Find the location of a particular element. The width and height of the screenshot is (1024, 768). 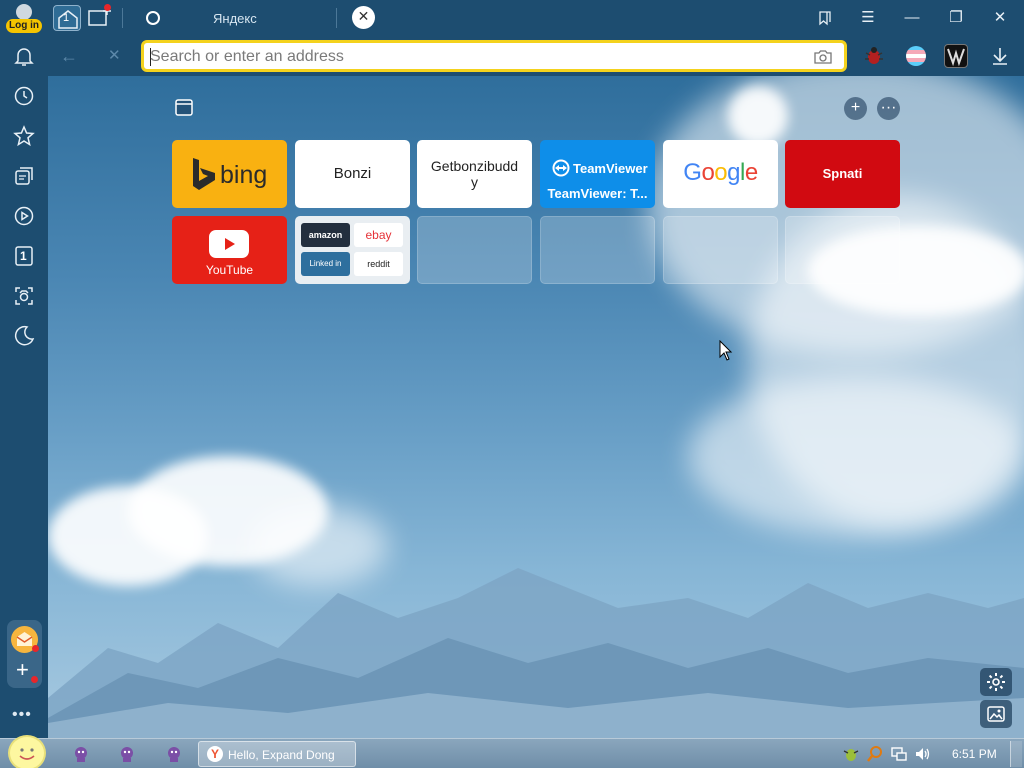

bookmarks-panel-button is located at coordinates (825, 18).